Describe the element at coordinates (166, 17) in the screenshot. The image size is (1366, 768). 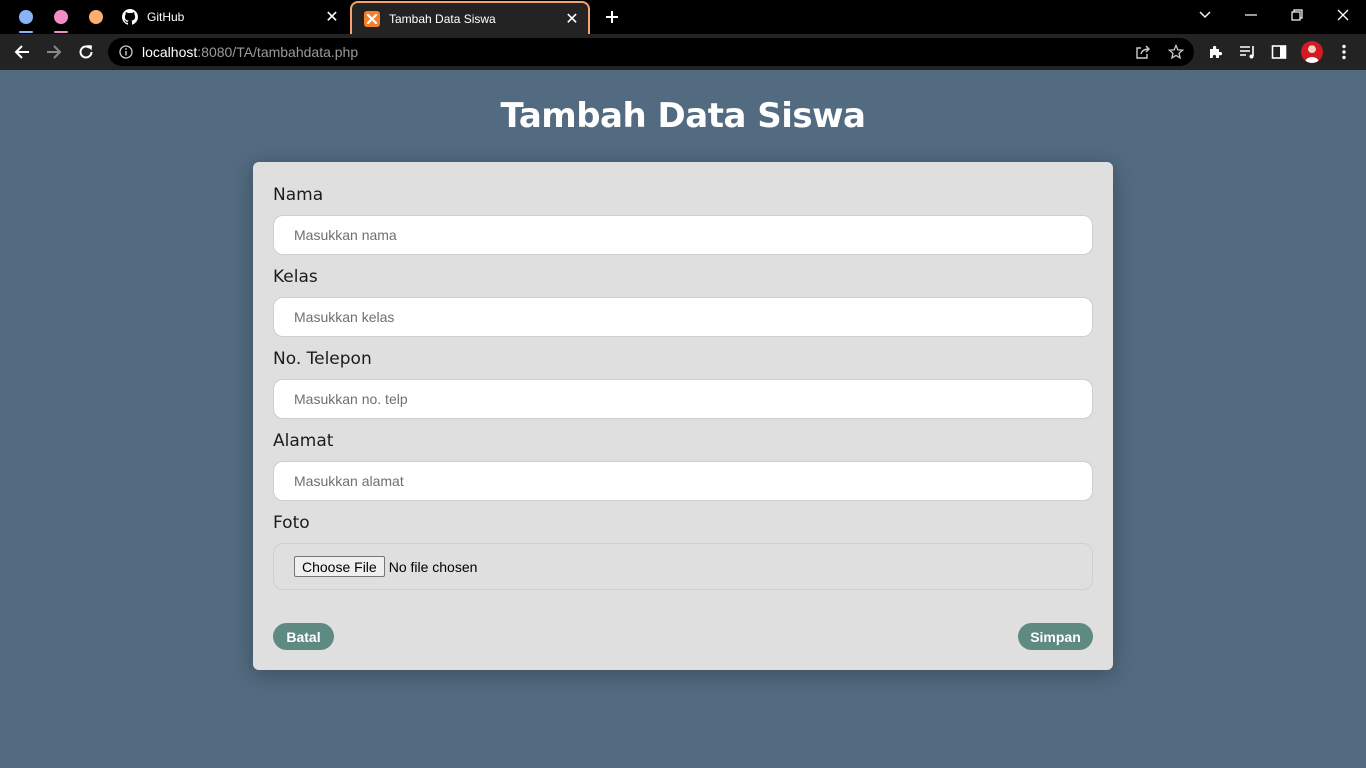
I see `tab-github-title: GitHub` at that location.